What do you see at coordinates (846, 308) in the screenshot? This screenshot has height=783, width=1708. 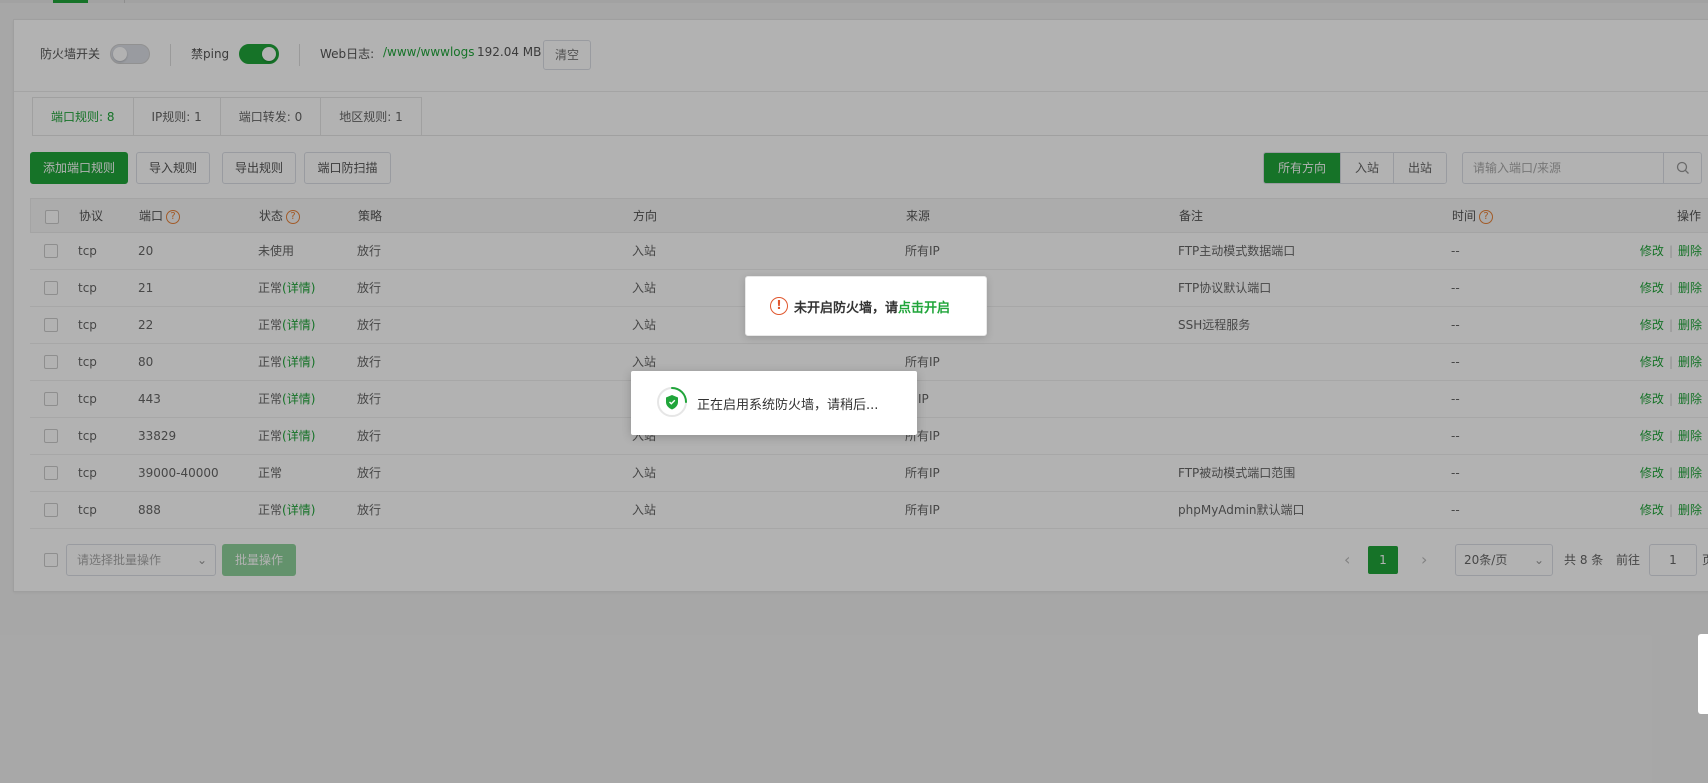 I see `message-text-main: 未开启防火墙，请` at bounding box center [846, 308].